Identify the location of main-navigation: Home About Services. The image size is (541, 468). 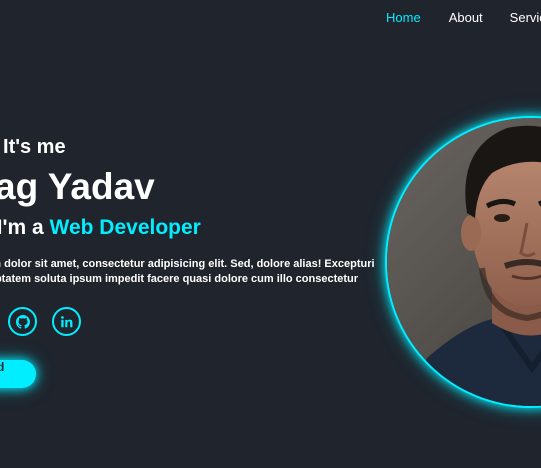
(463, 17).